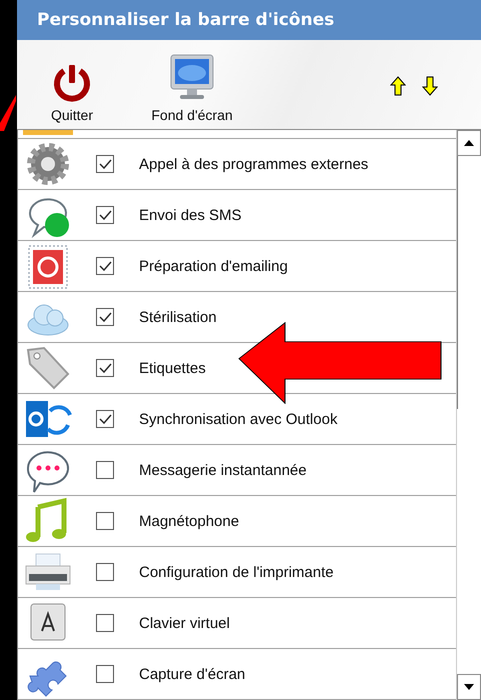 The image size is (481, 700). Describe the element at coordinates (430, 86) in the screenshot. I see `down-arrow-icon` at that location.